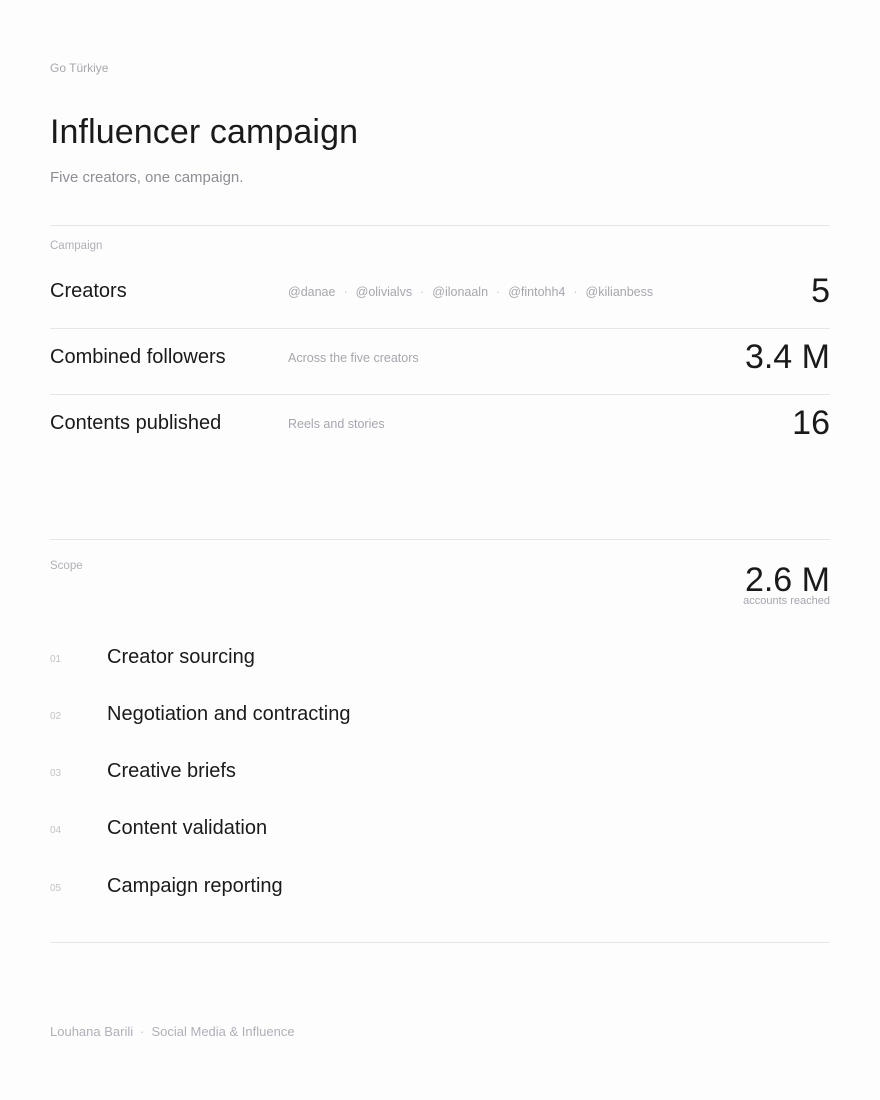  I want to click on scope-item-label: Negotiation and contracting, so click(229, 714).